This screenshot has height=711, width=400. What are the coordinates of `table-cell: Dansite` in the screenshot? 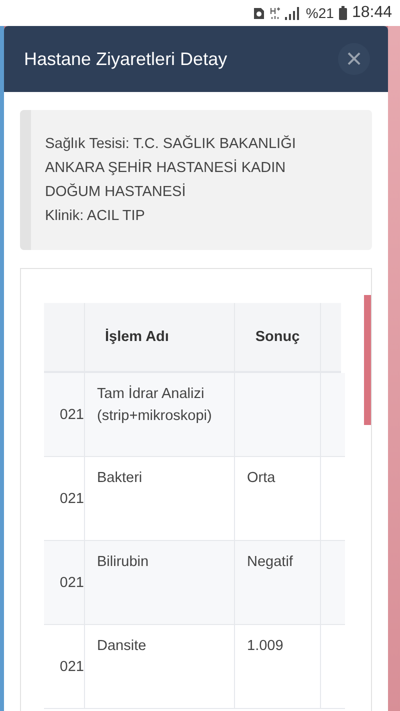 It's located at (159, 667).